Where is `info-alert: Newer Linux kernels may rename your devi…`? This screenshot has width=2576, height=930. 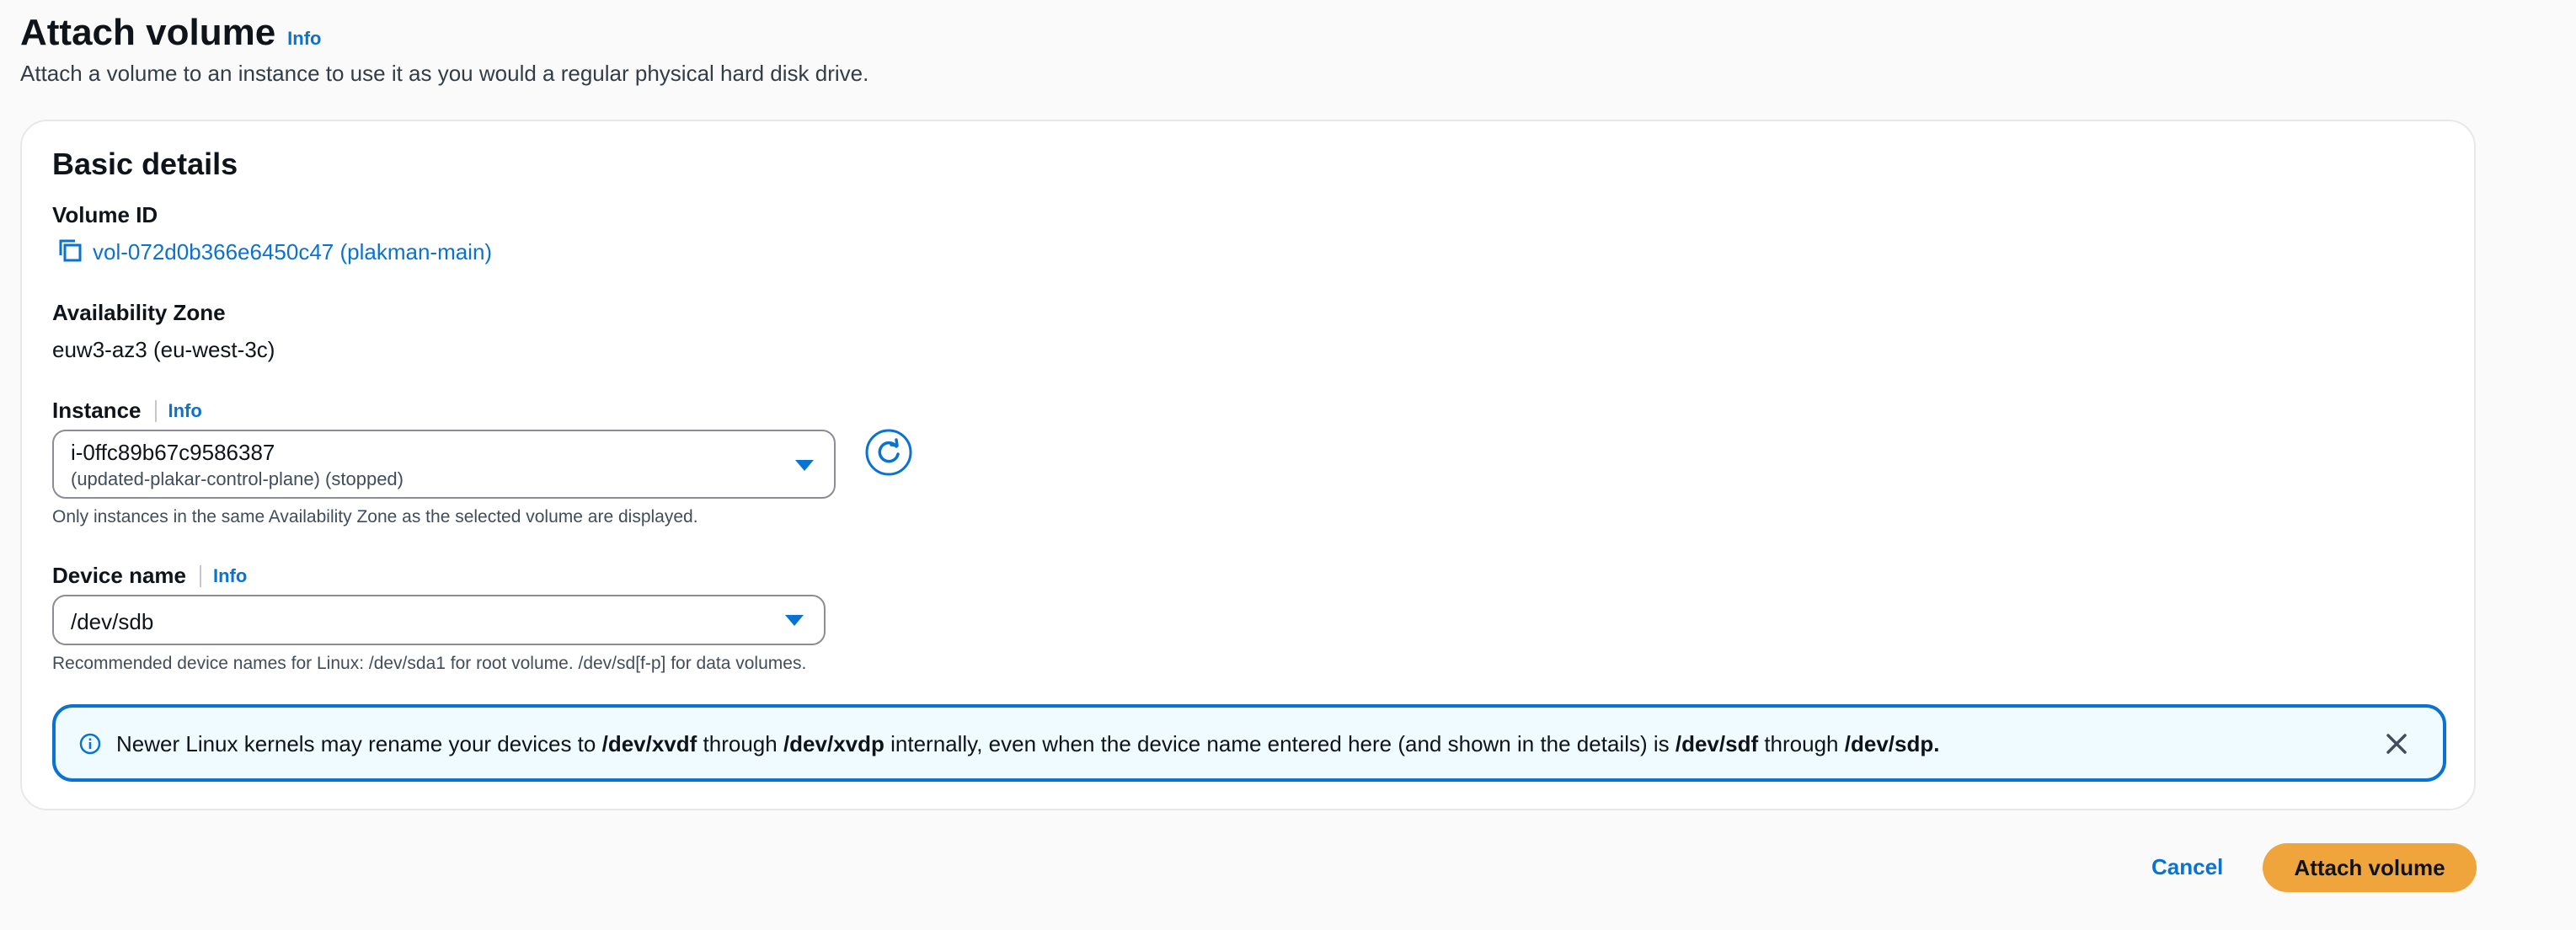 info-alert: Newer Linux kernels may rename your devi… is located at coordinates (1249, 743).